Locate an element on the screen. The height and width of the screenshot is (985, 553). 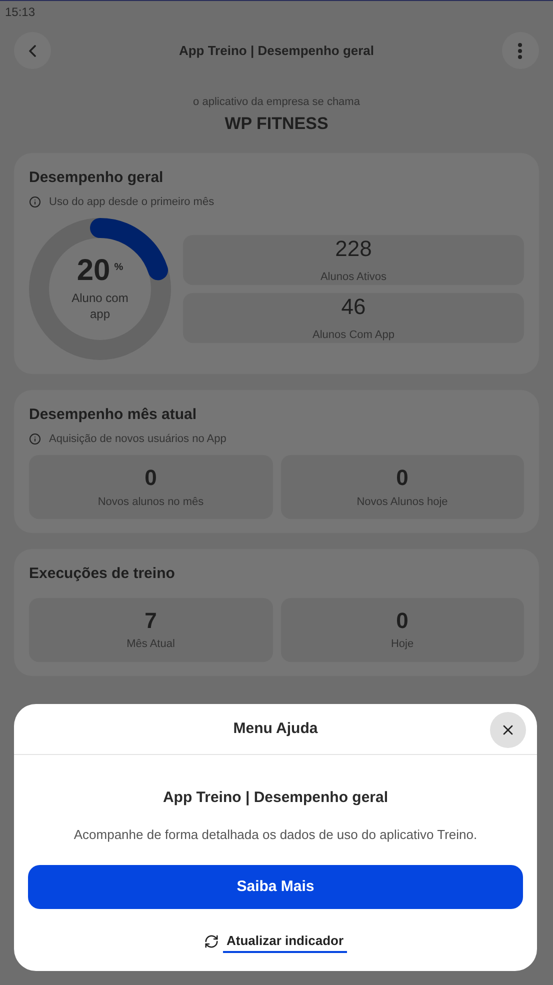
donut-label: Aluno com app is located at coordinates (100, 306).